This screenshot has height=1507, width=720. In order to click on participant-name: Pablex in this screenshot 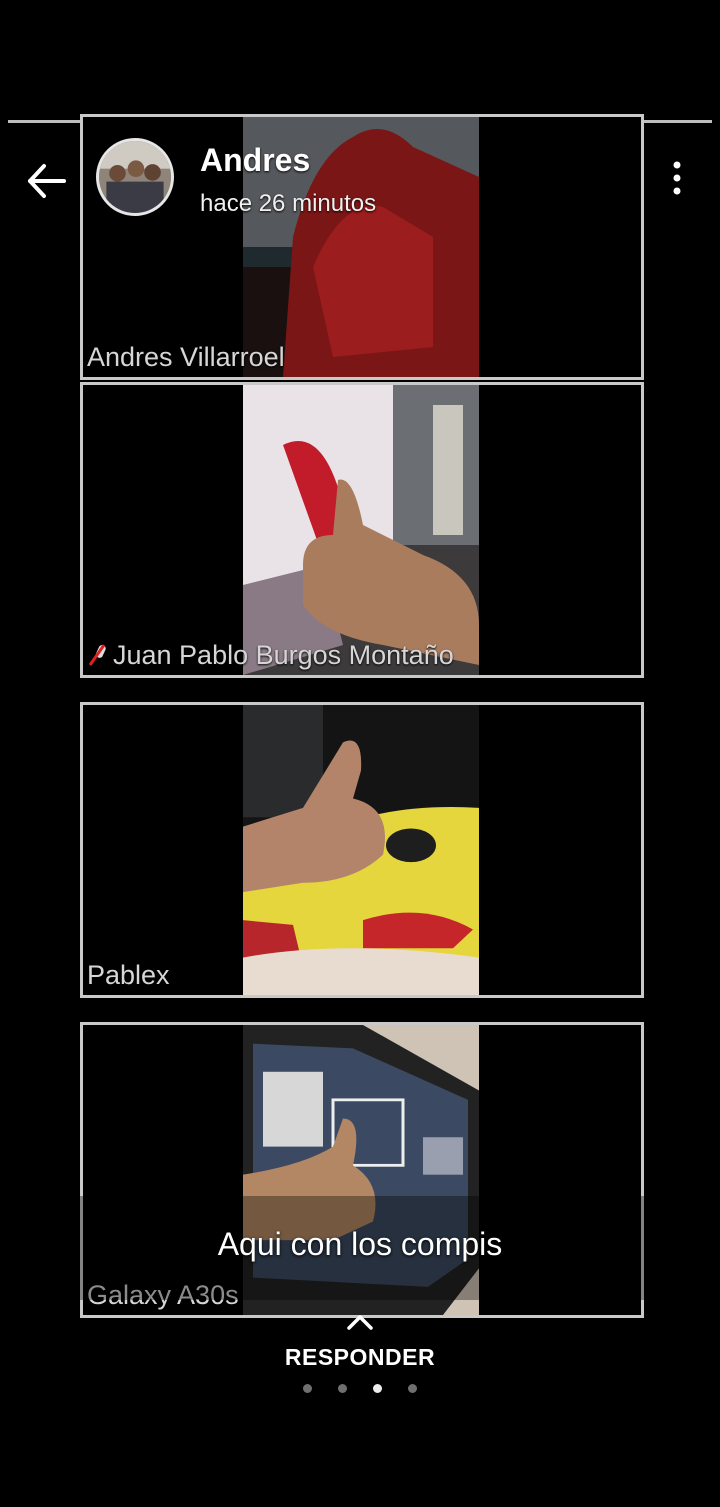, I will do `click(128, 975)`.